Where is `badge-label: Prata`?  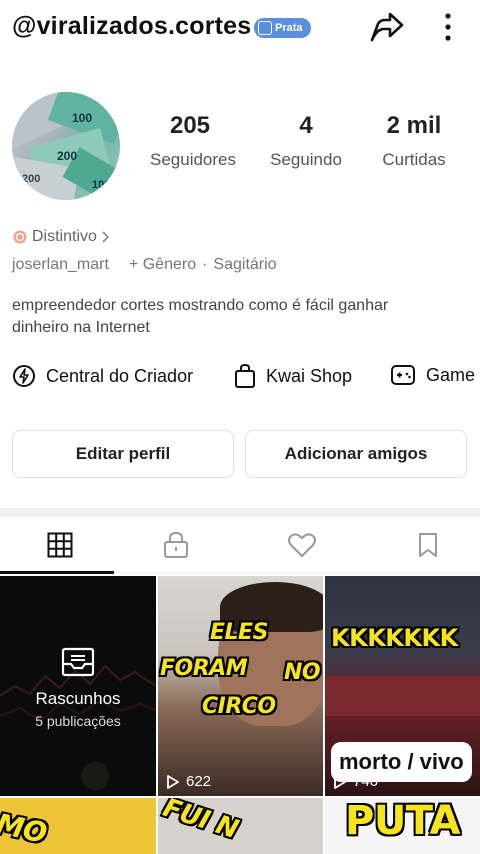 badge-label: Prata is located at coordinates (289, 28).